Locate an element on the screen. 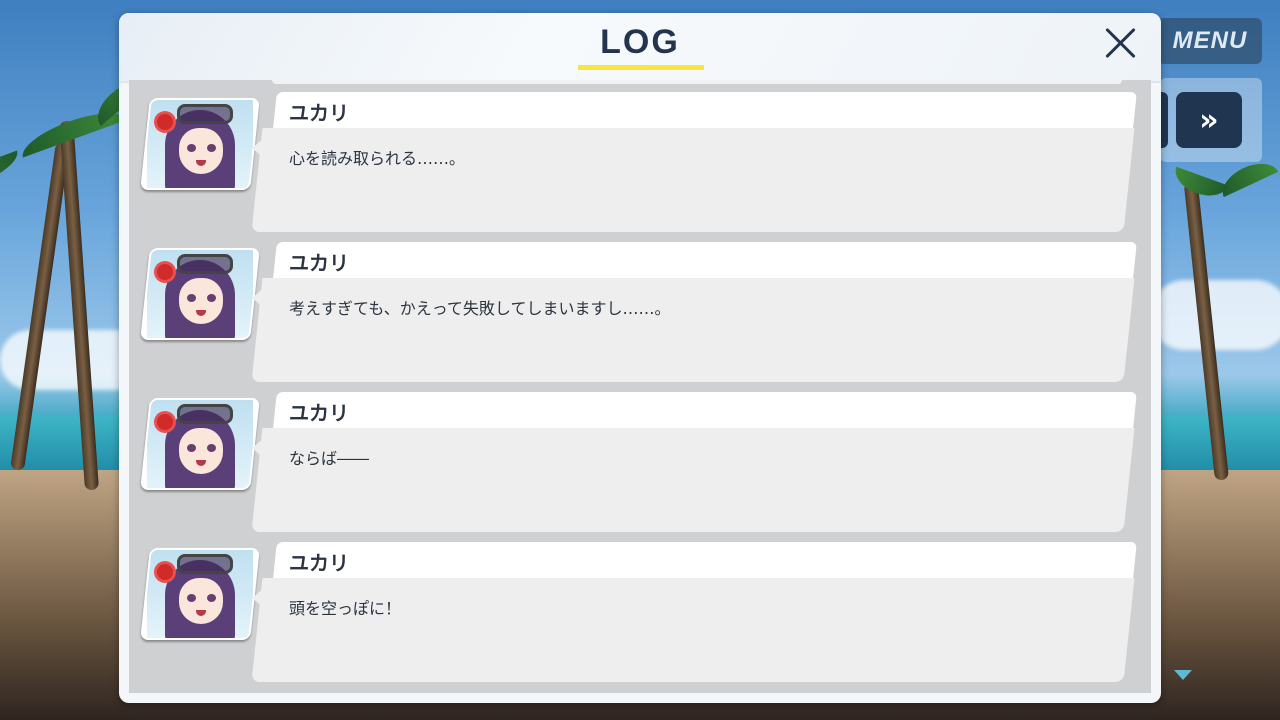 Image resolution: width=1280 pixels, height=720 pixels. dialogue-text: 考えすぎても、かえって失敗してしまいますし……。 is located at coordinates (480, 308).